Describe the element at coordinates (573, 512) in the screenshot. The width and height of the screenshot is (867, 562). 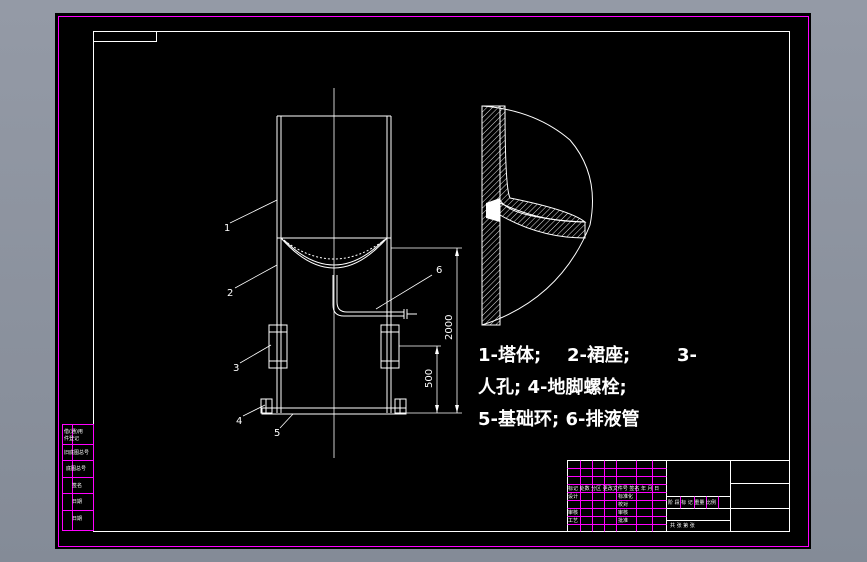
I see `title-block-t4: 审核` at that location.